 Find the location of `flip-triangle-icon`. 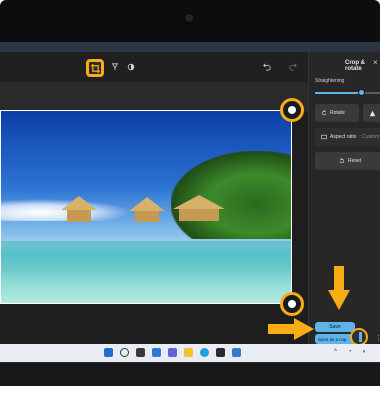

flip-triangle-icon is located at coordinates (372, 113).